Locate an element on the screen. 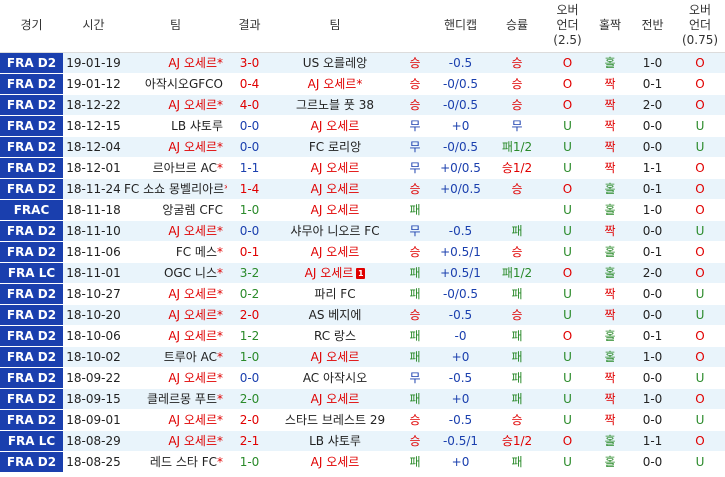 This screenshot has width=725, height=477. home-team-name: FC 소쇼 몽벨리아르 is located at coordinates (174, 189).